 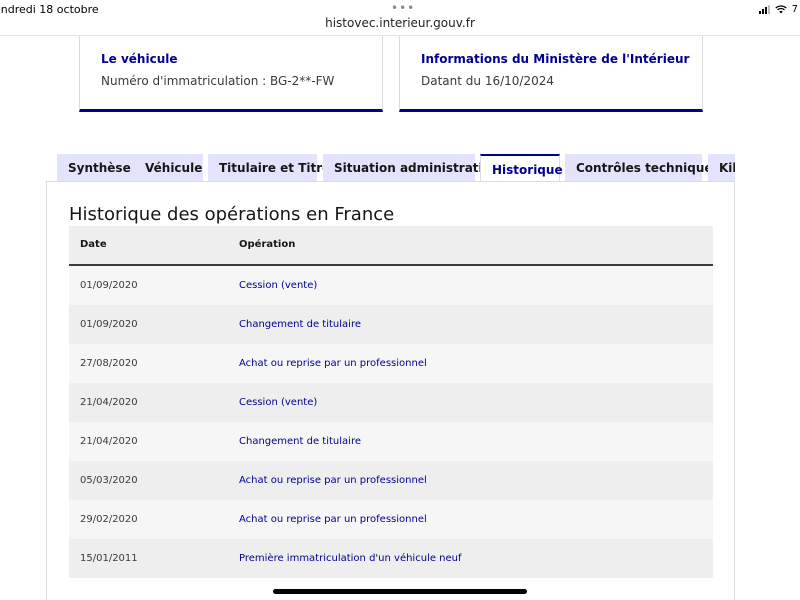 What do you see at coordinates (391, 324) in the screenshot?
I see `table-row: 01/09/2020 Changement de titulaire` at bounding box center [391, 324].